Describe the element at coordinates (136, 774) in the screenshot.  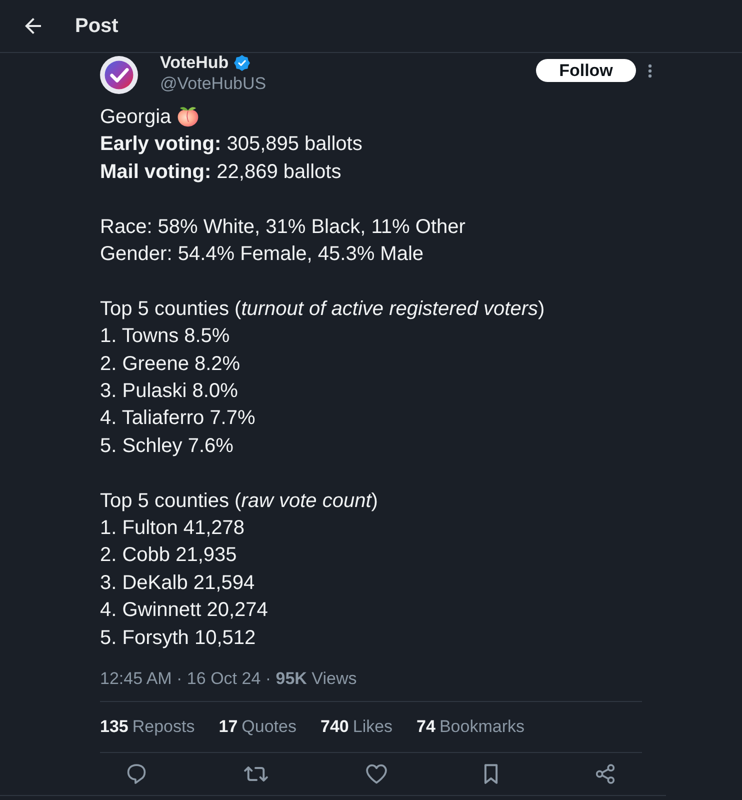
I see `reply-speech-bubble-icon` at that location.